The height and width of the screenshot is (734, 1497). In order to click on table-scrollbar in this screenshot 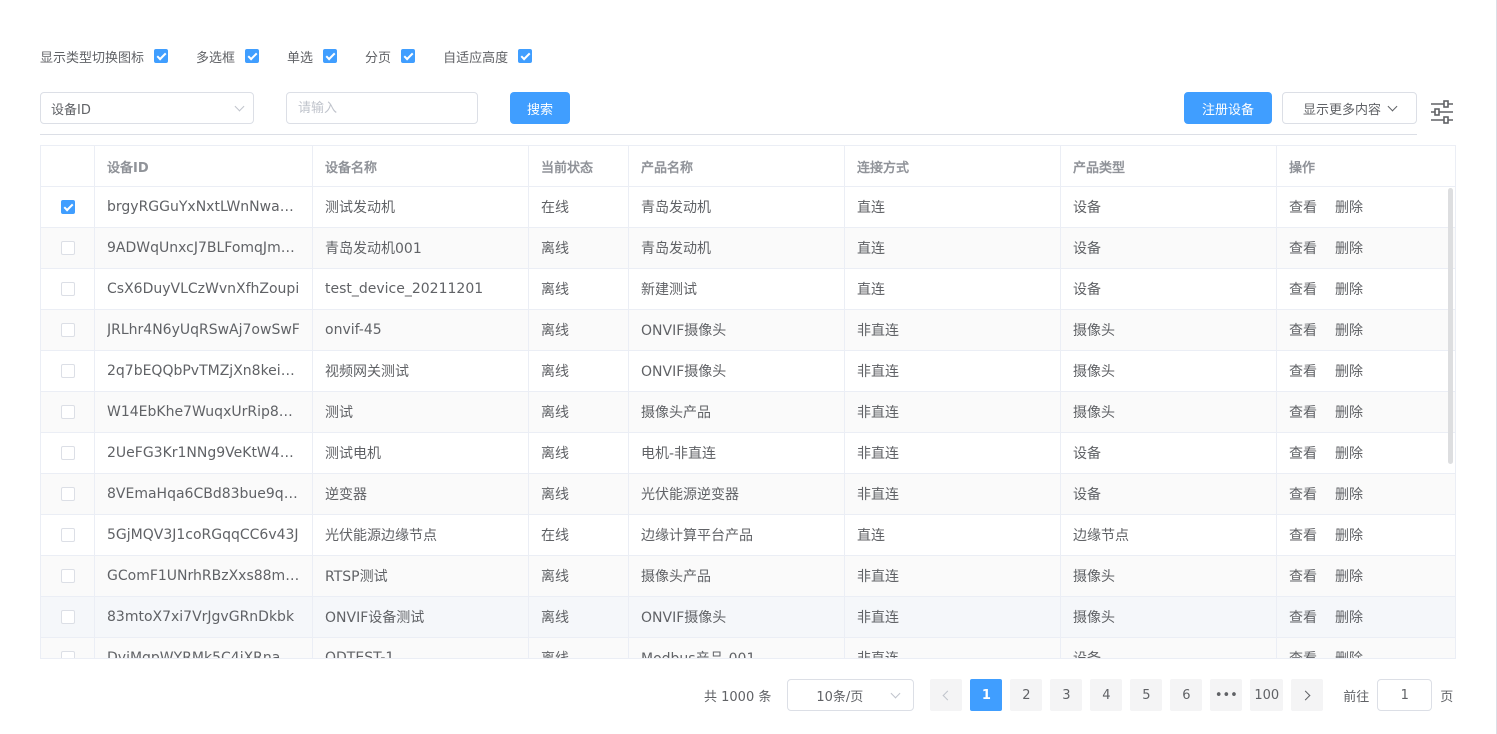, I will do `click(1450, 326)`.